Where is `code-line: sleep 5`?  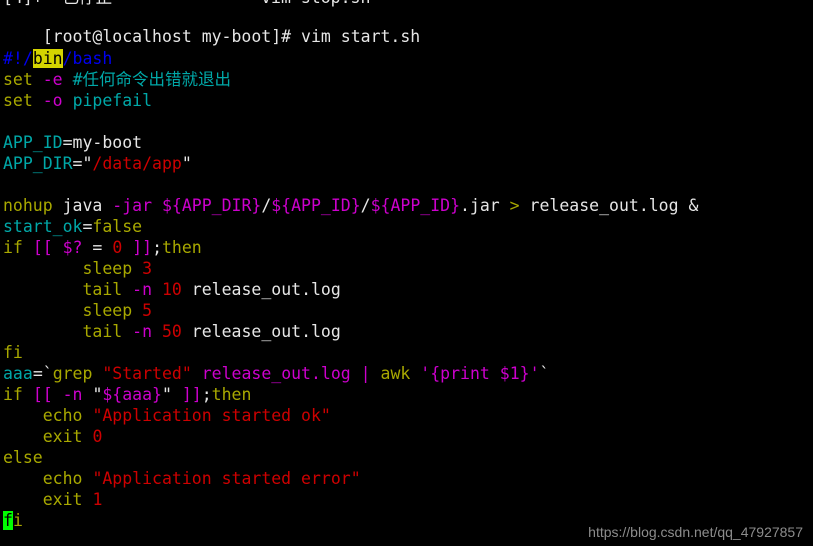
code-line: sleep 5 is located at coordinates (77, 310).